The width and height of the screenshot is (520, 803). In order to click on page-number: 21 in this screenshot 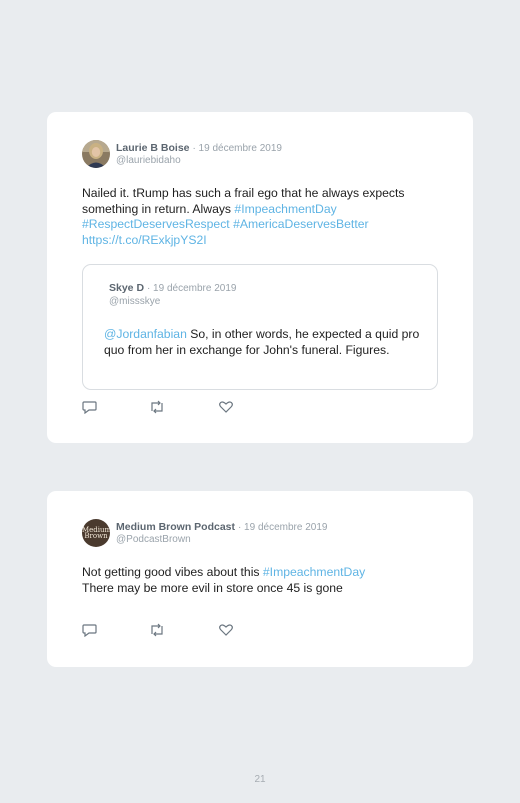, I will do `click(260, 779)`.